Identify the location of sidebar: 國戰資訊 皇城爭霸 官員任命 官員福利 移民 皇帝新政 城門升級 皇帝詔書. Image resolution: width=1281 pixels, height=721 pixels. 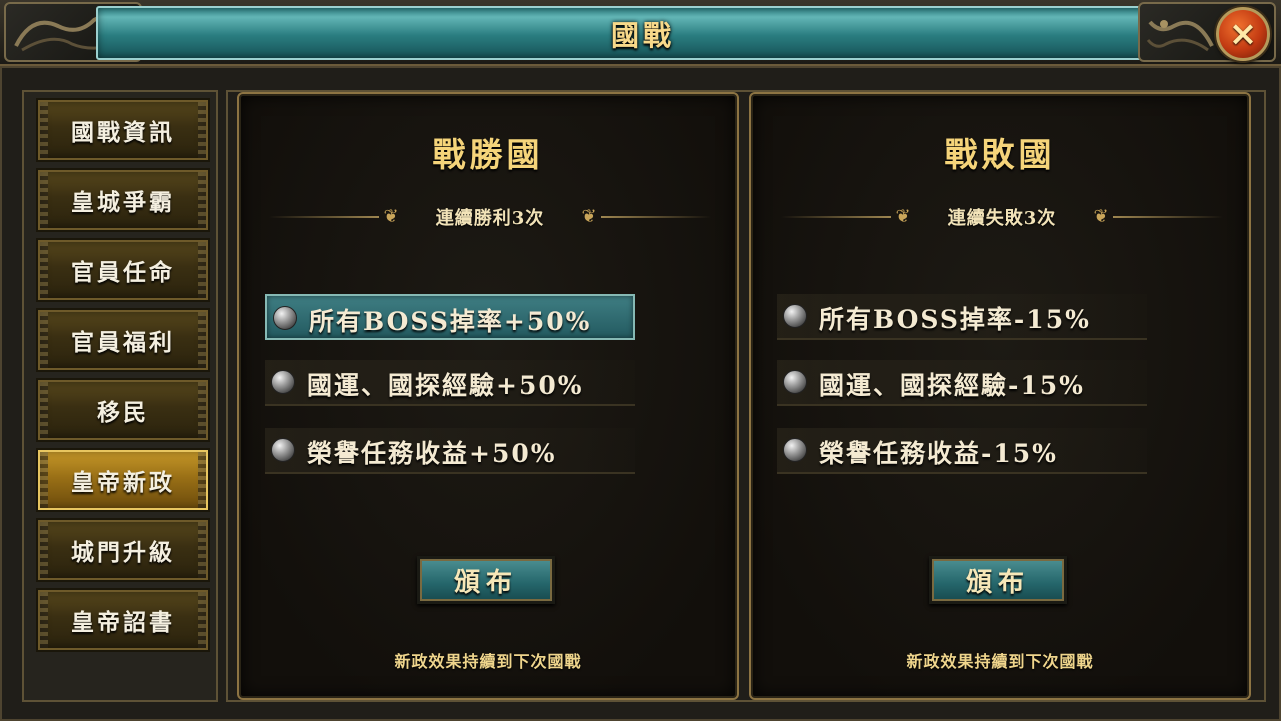
(120, 396).